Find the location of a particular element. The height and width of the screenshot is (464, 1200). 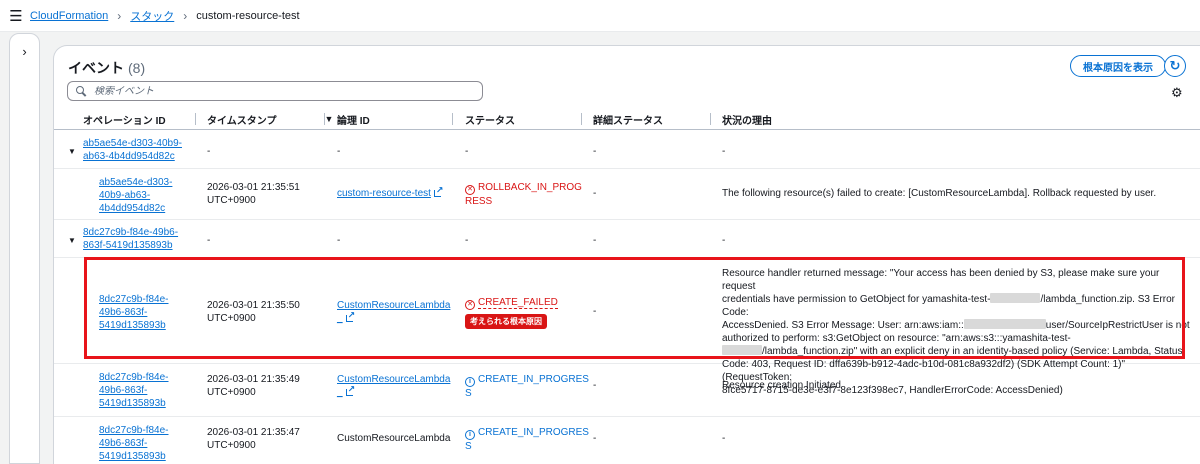

timestamp-date: 2026-03-01 21:35:49 is located at coordinates (253, 379).